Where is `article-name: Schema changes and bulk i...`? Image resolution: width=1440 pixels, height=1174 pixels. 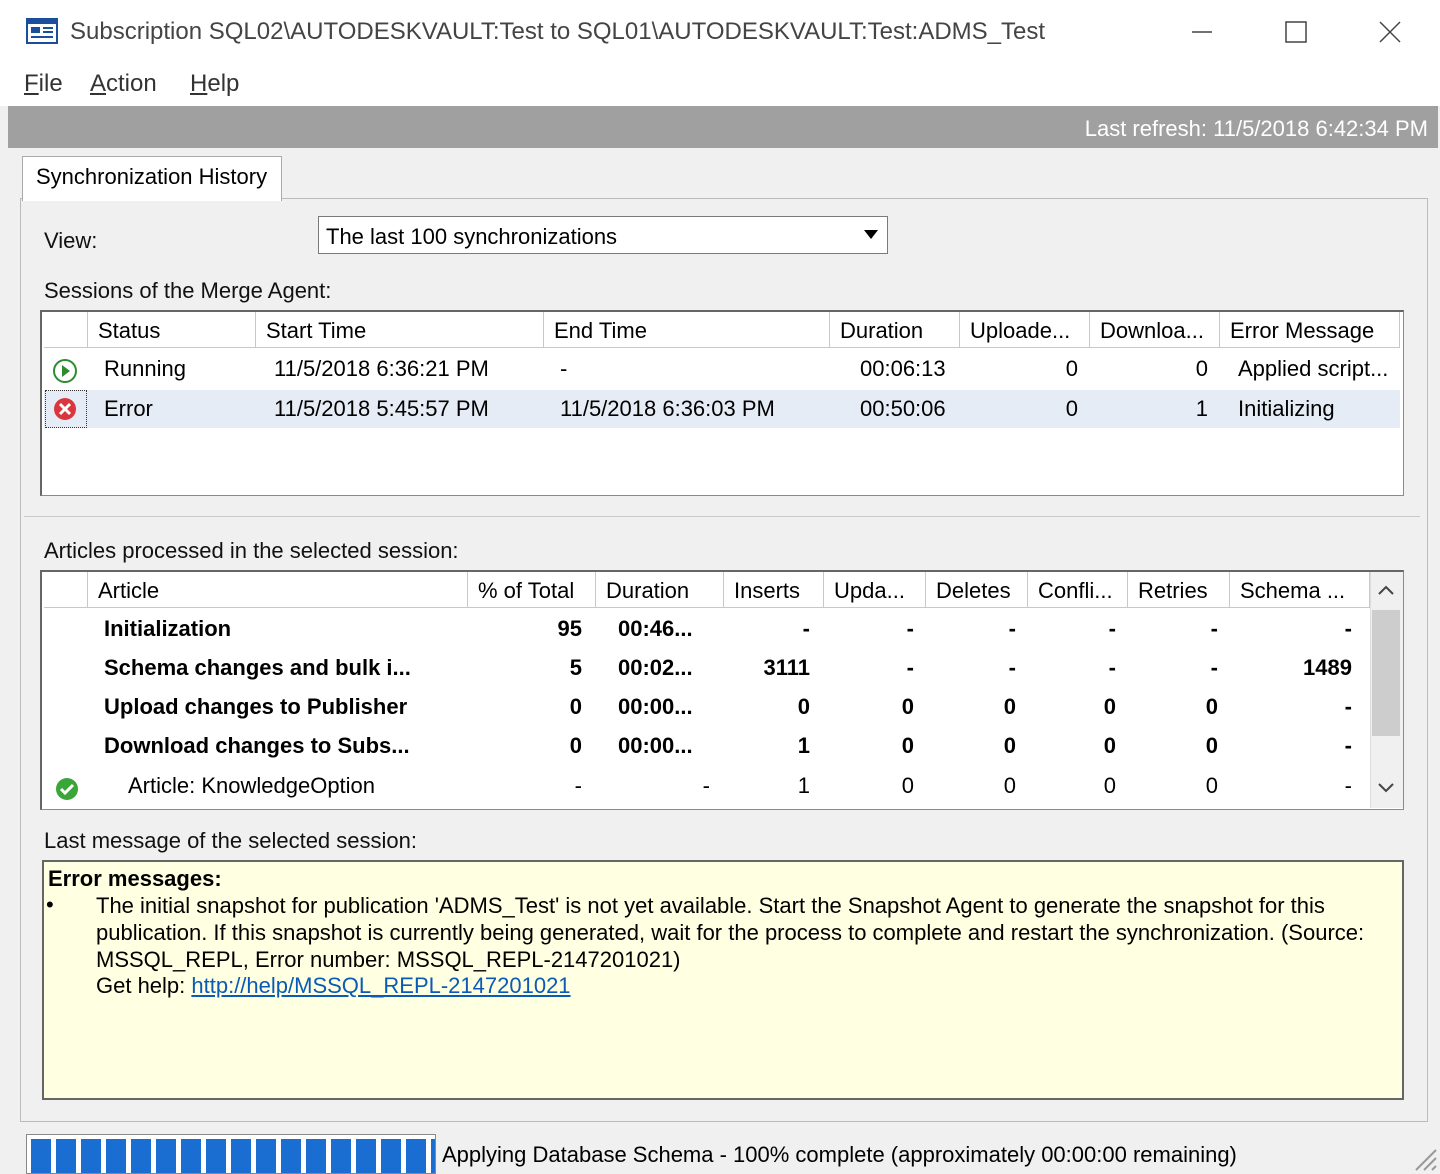 article-name: Schema changes and bulk i... is located at coordinates (257, 667).